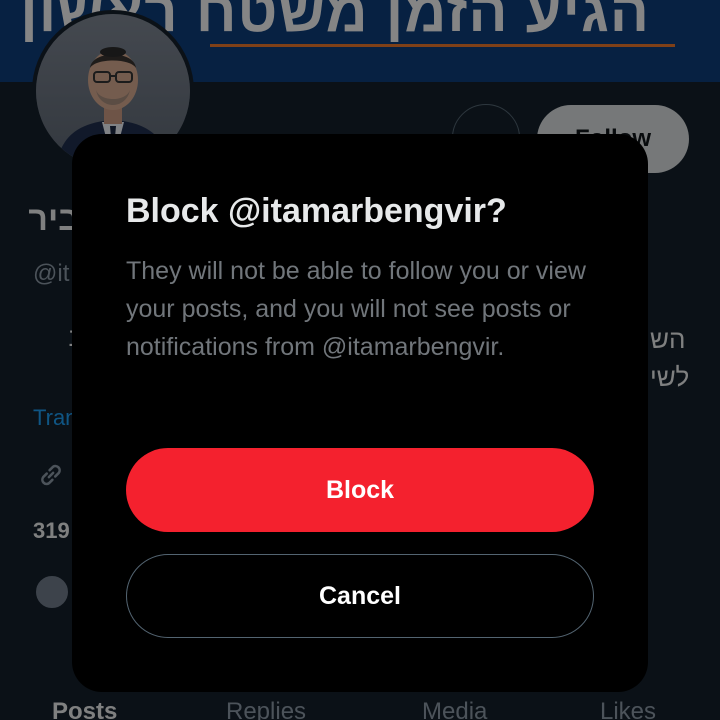 This screenshot has height=720, width=720. I want to click on block-button: Block, so click(360, 490).